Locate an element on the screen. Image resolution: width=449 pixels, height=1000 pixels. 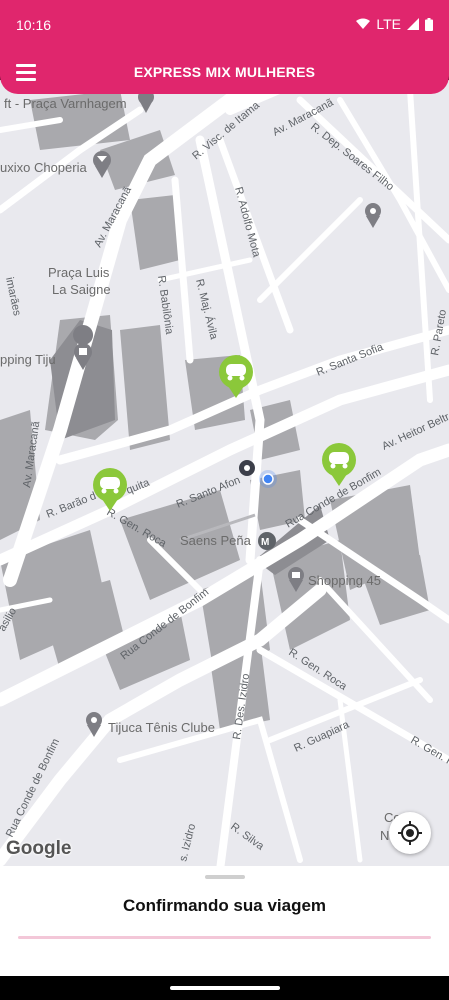
system-nav-bar is located at coordinates (224, 988).